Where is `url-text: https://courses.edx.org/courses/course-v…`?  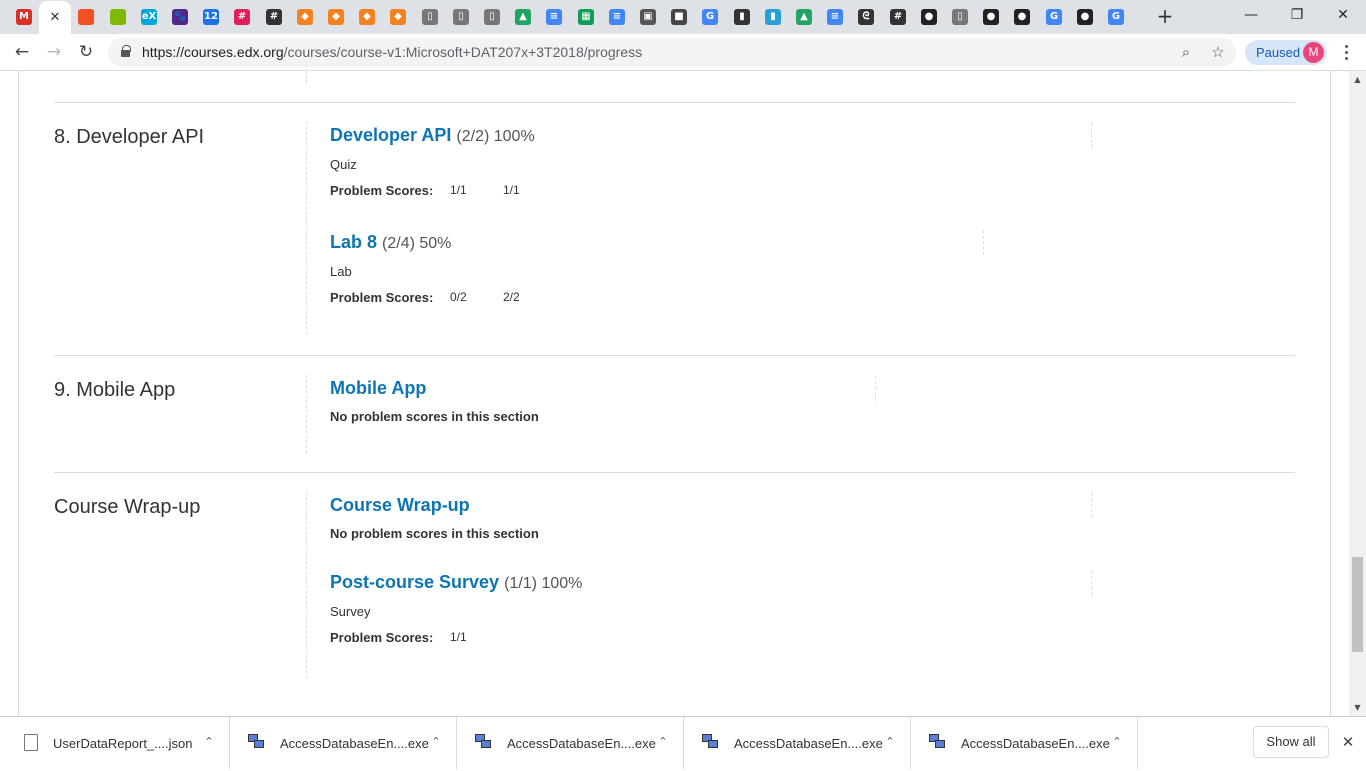 url-text: https://courses.edx.org/courses/course-v… is located at coordinates (392, 52).